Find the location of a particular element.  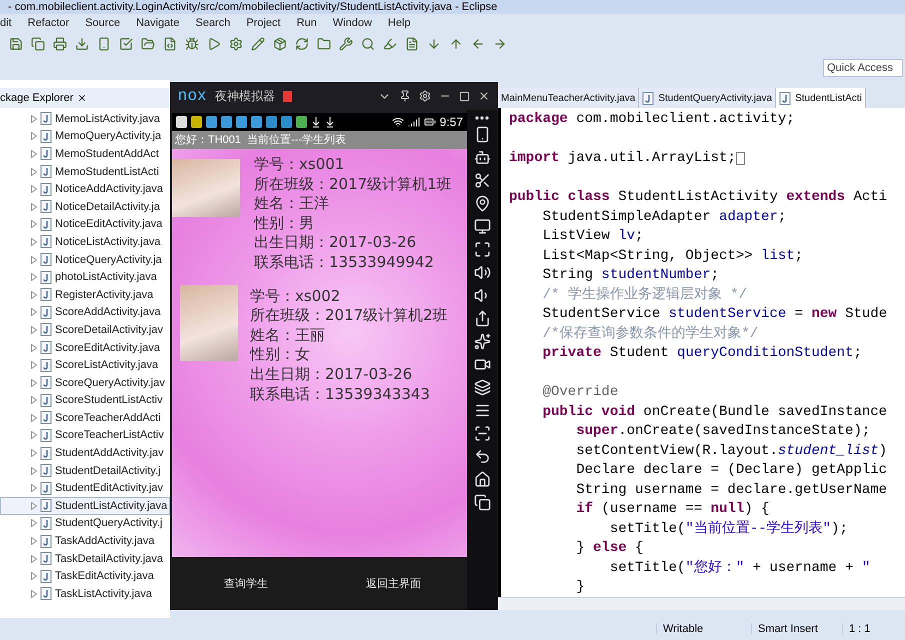

tree-item: StudentEditActivity.jav is located at coordinates (85, 488).